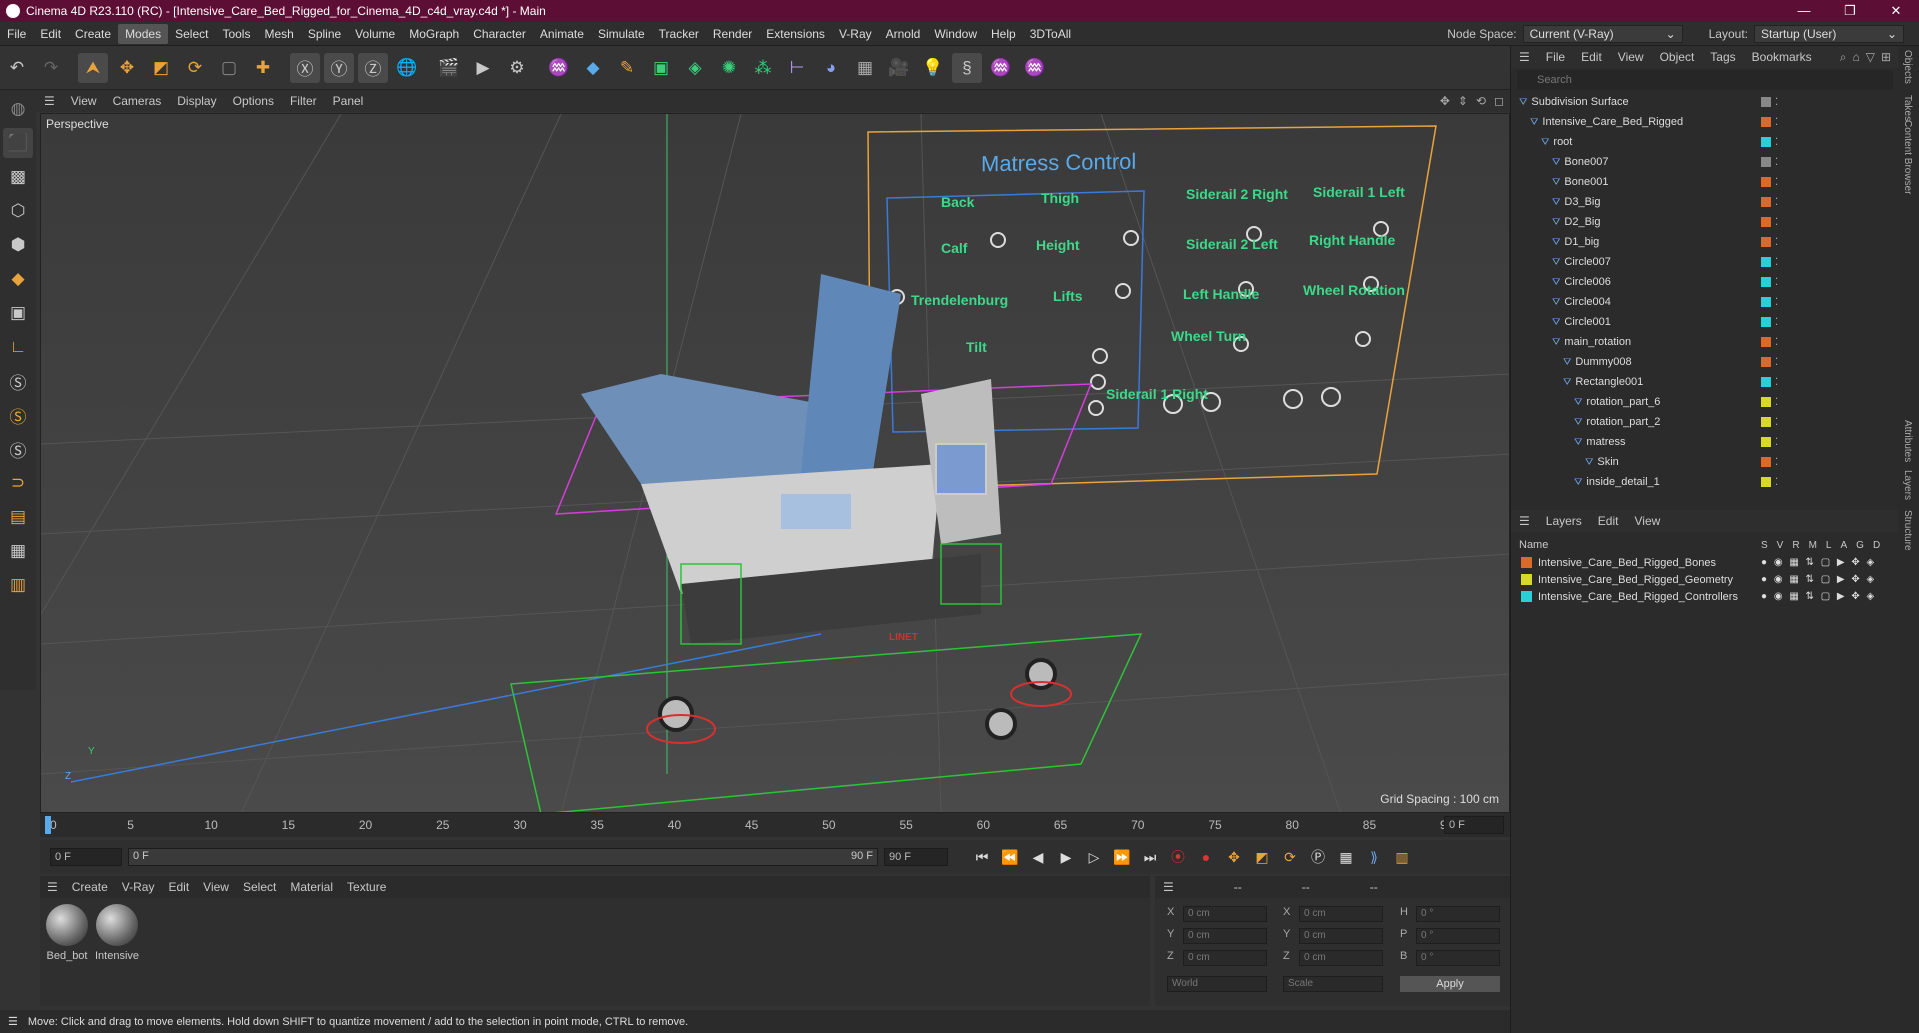  Describe the element at coordinates (1647, 521) in the screenshot. I see `layer-menu-view: View` at that location.